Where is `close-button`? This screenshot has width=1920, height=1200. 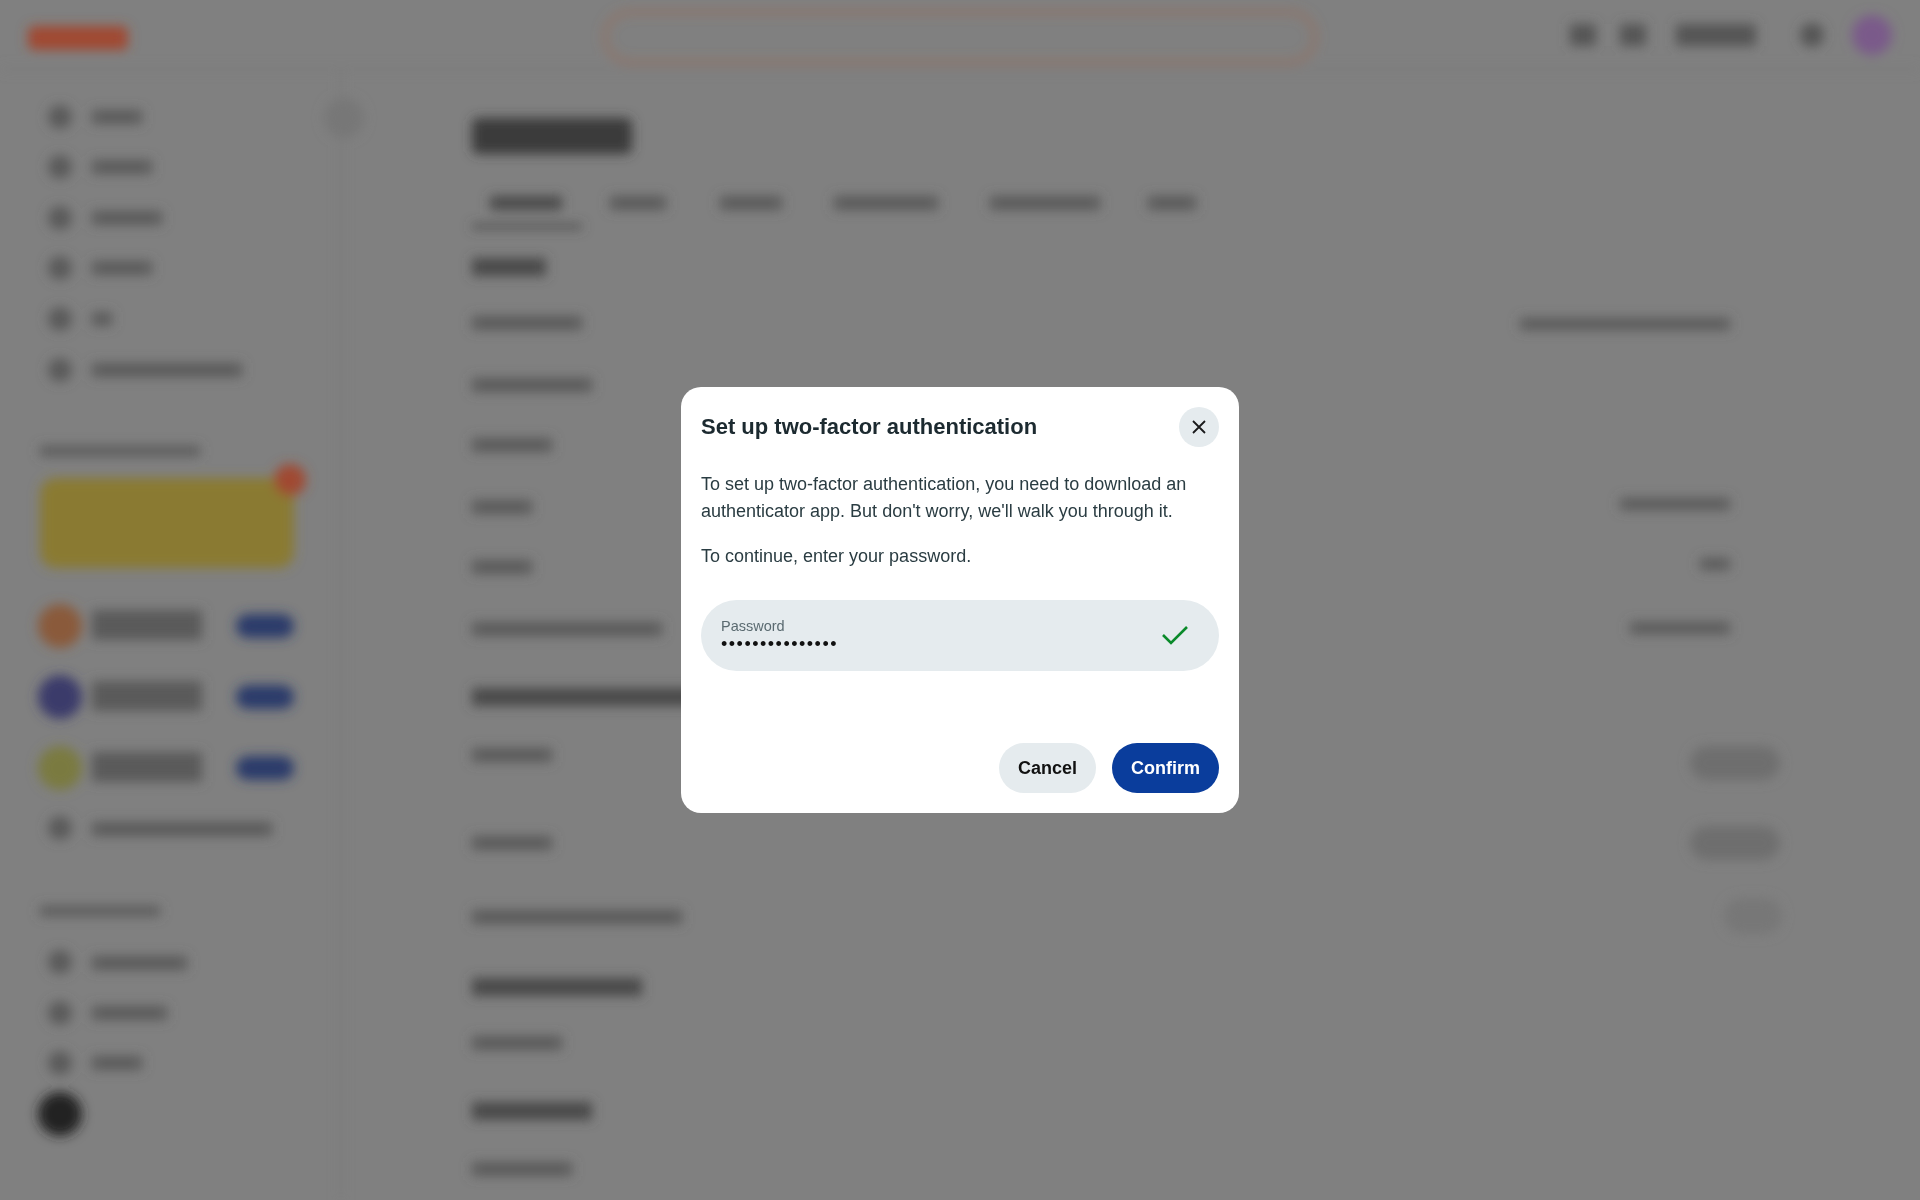
close-button is located at coordinates (1199, 427).